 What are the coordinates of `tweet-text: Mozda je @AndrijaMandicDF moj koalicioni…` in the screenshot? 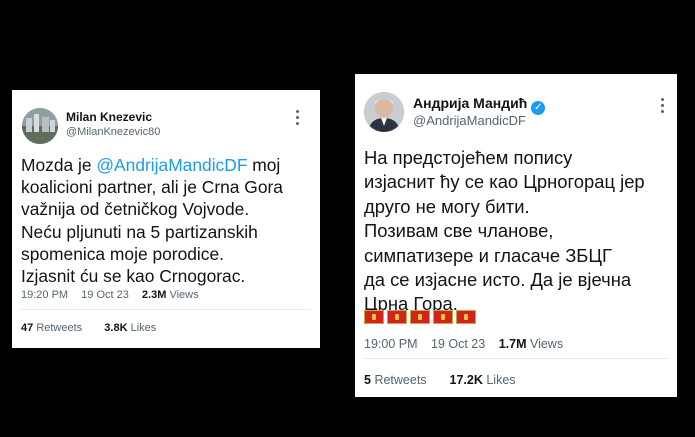 It's located at (169, 220).